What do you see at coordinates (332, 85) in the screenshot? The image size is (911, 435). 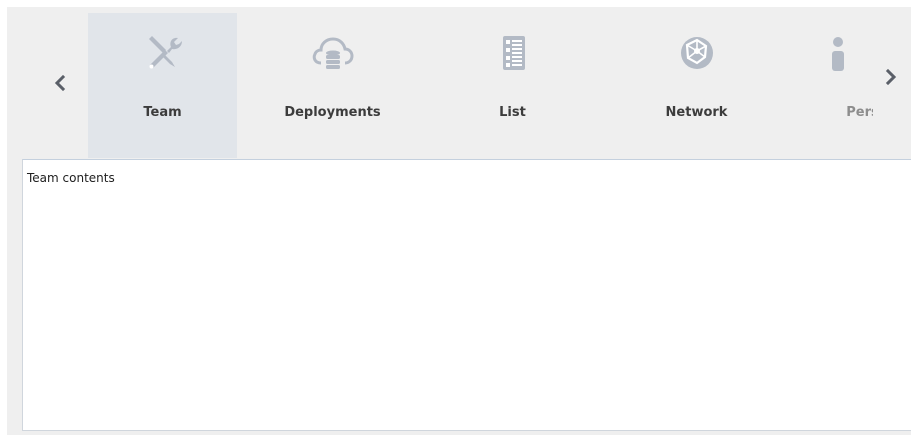 I see `tab-deployments: Deployments` at bounding box center [332, 85].